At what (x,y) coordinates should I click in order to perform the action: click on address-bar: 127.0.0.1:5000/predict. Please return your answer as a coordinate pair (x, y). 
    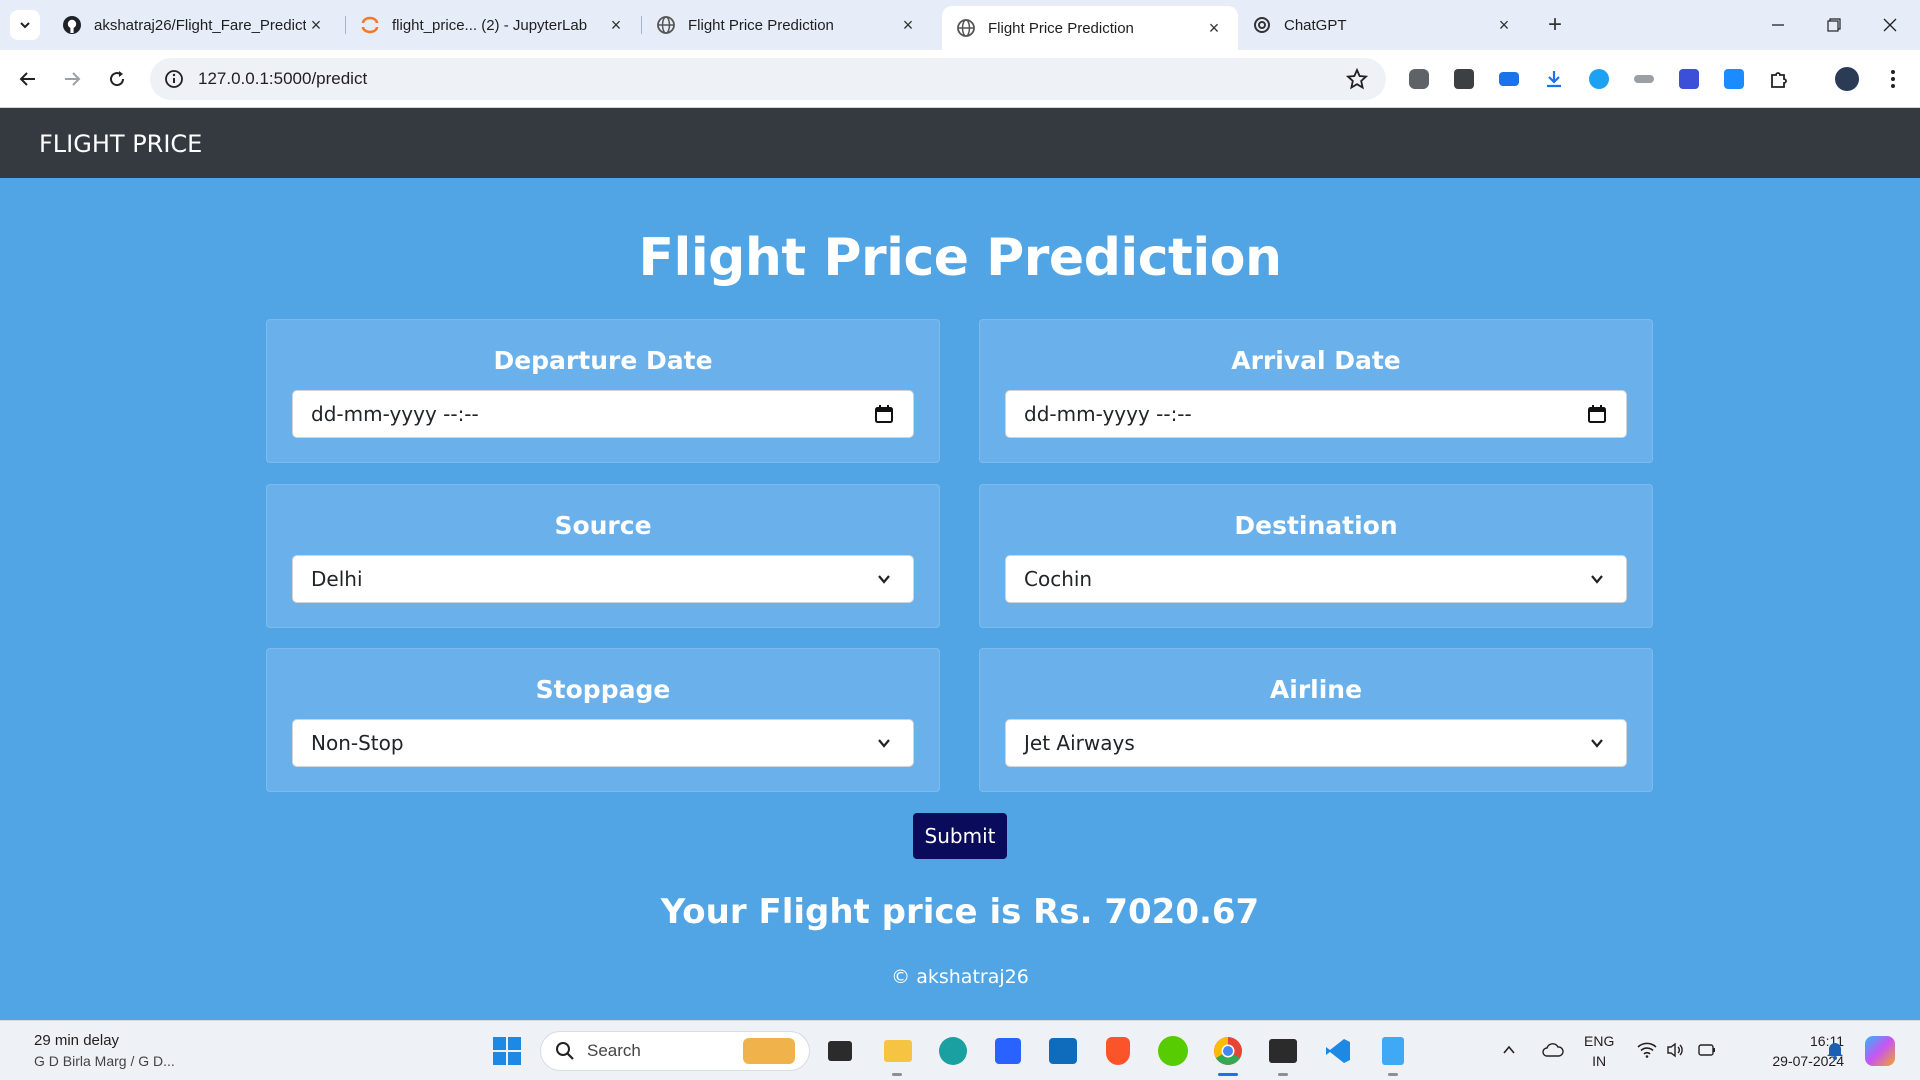
    Looking at the image, I should click on (768, 79).